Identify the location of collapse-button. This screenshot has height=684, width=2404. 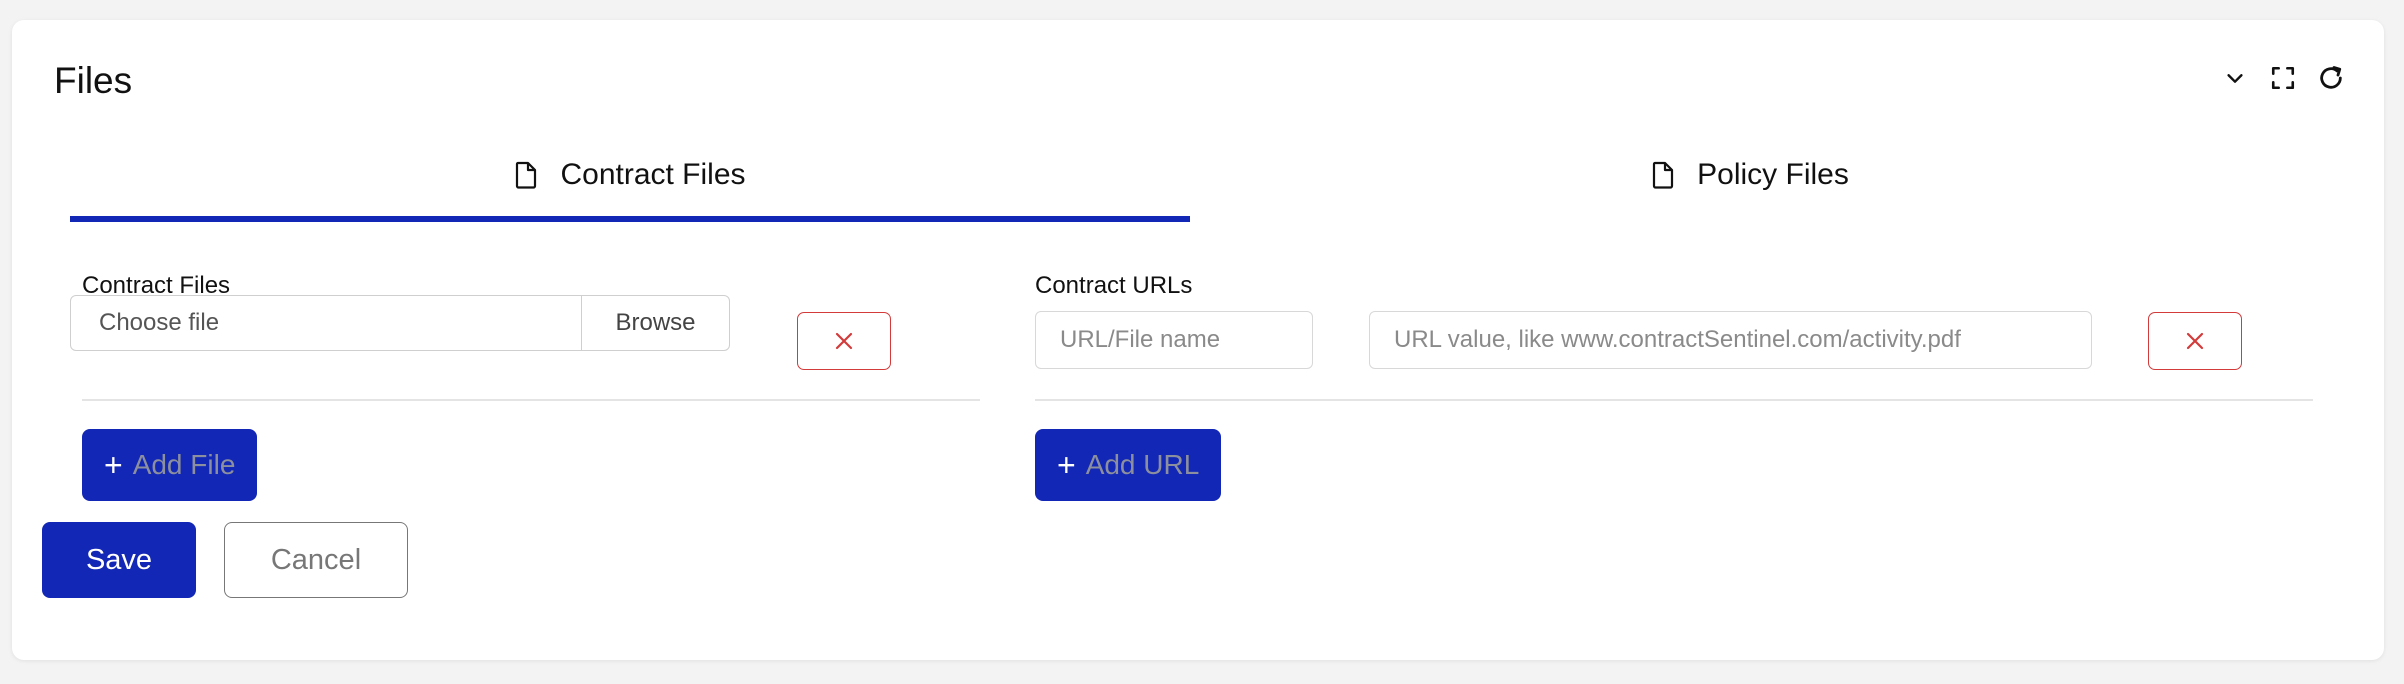
(2235, 78).